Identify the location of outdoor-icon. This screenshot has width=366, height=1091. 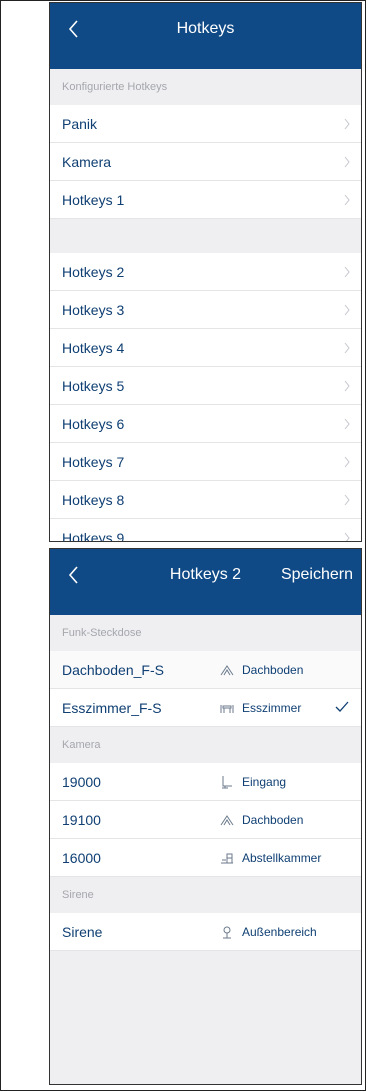
(227, 932).